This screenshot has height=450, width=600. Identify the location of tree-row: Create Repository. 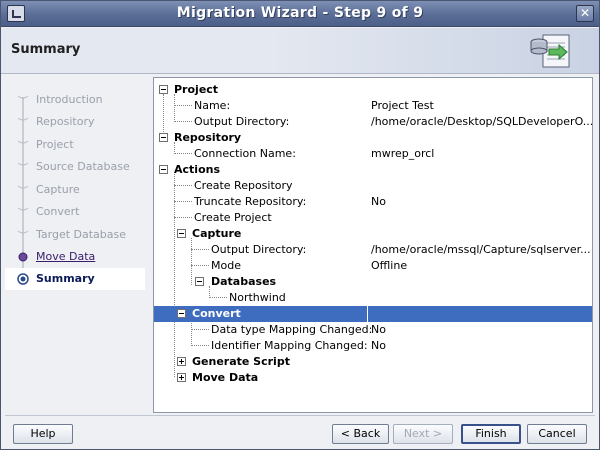
(373, 186).